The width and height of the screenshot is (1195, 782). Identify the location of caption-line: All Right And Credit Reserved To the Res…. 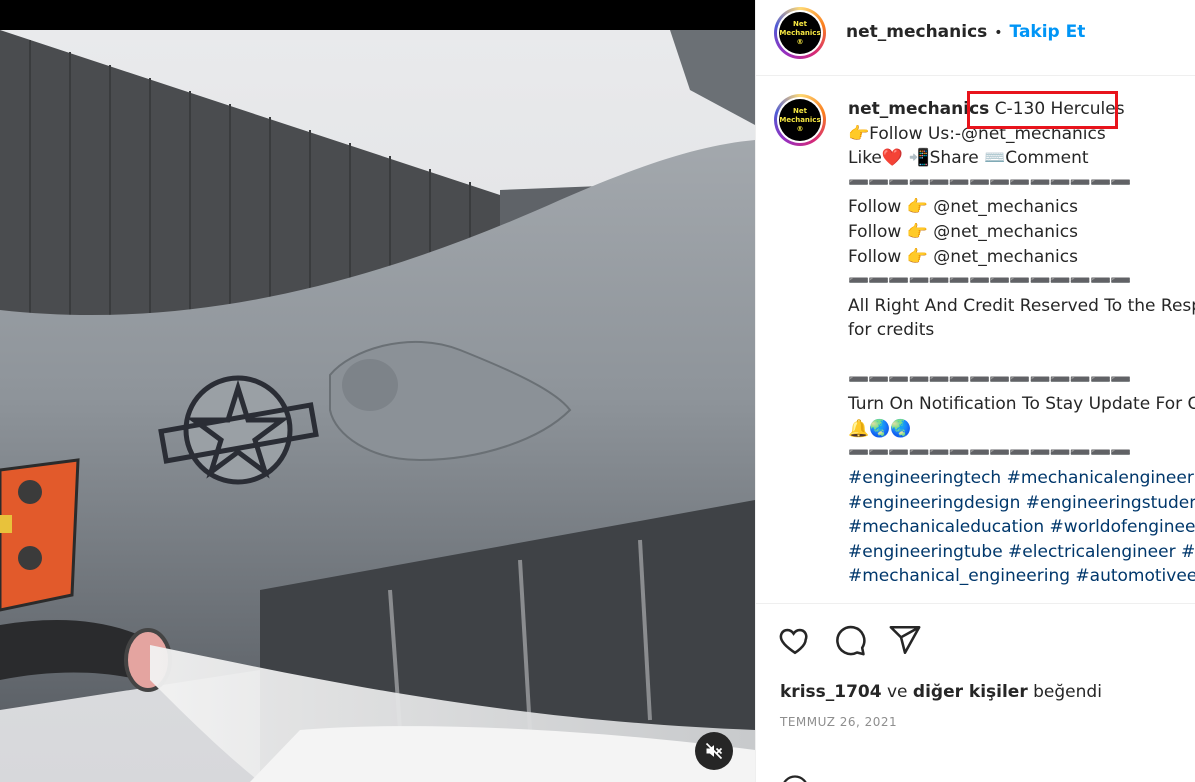
(1021, 305).